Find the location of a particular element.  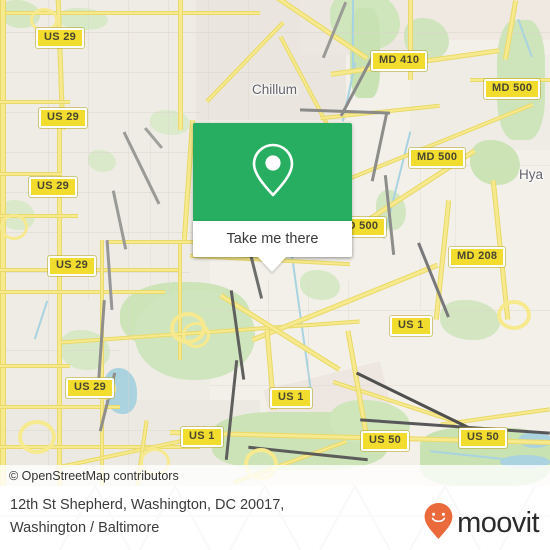

callout-tail is located at coordinates (272, 264).